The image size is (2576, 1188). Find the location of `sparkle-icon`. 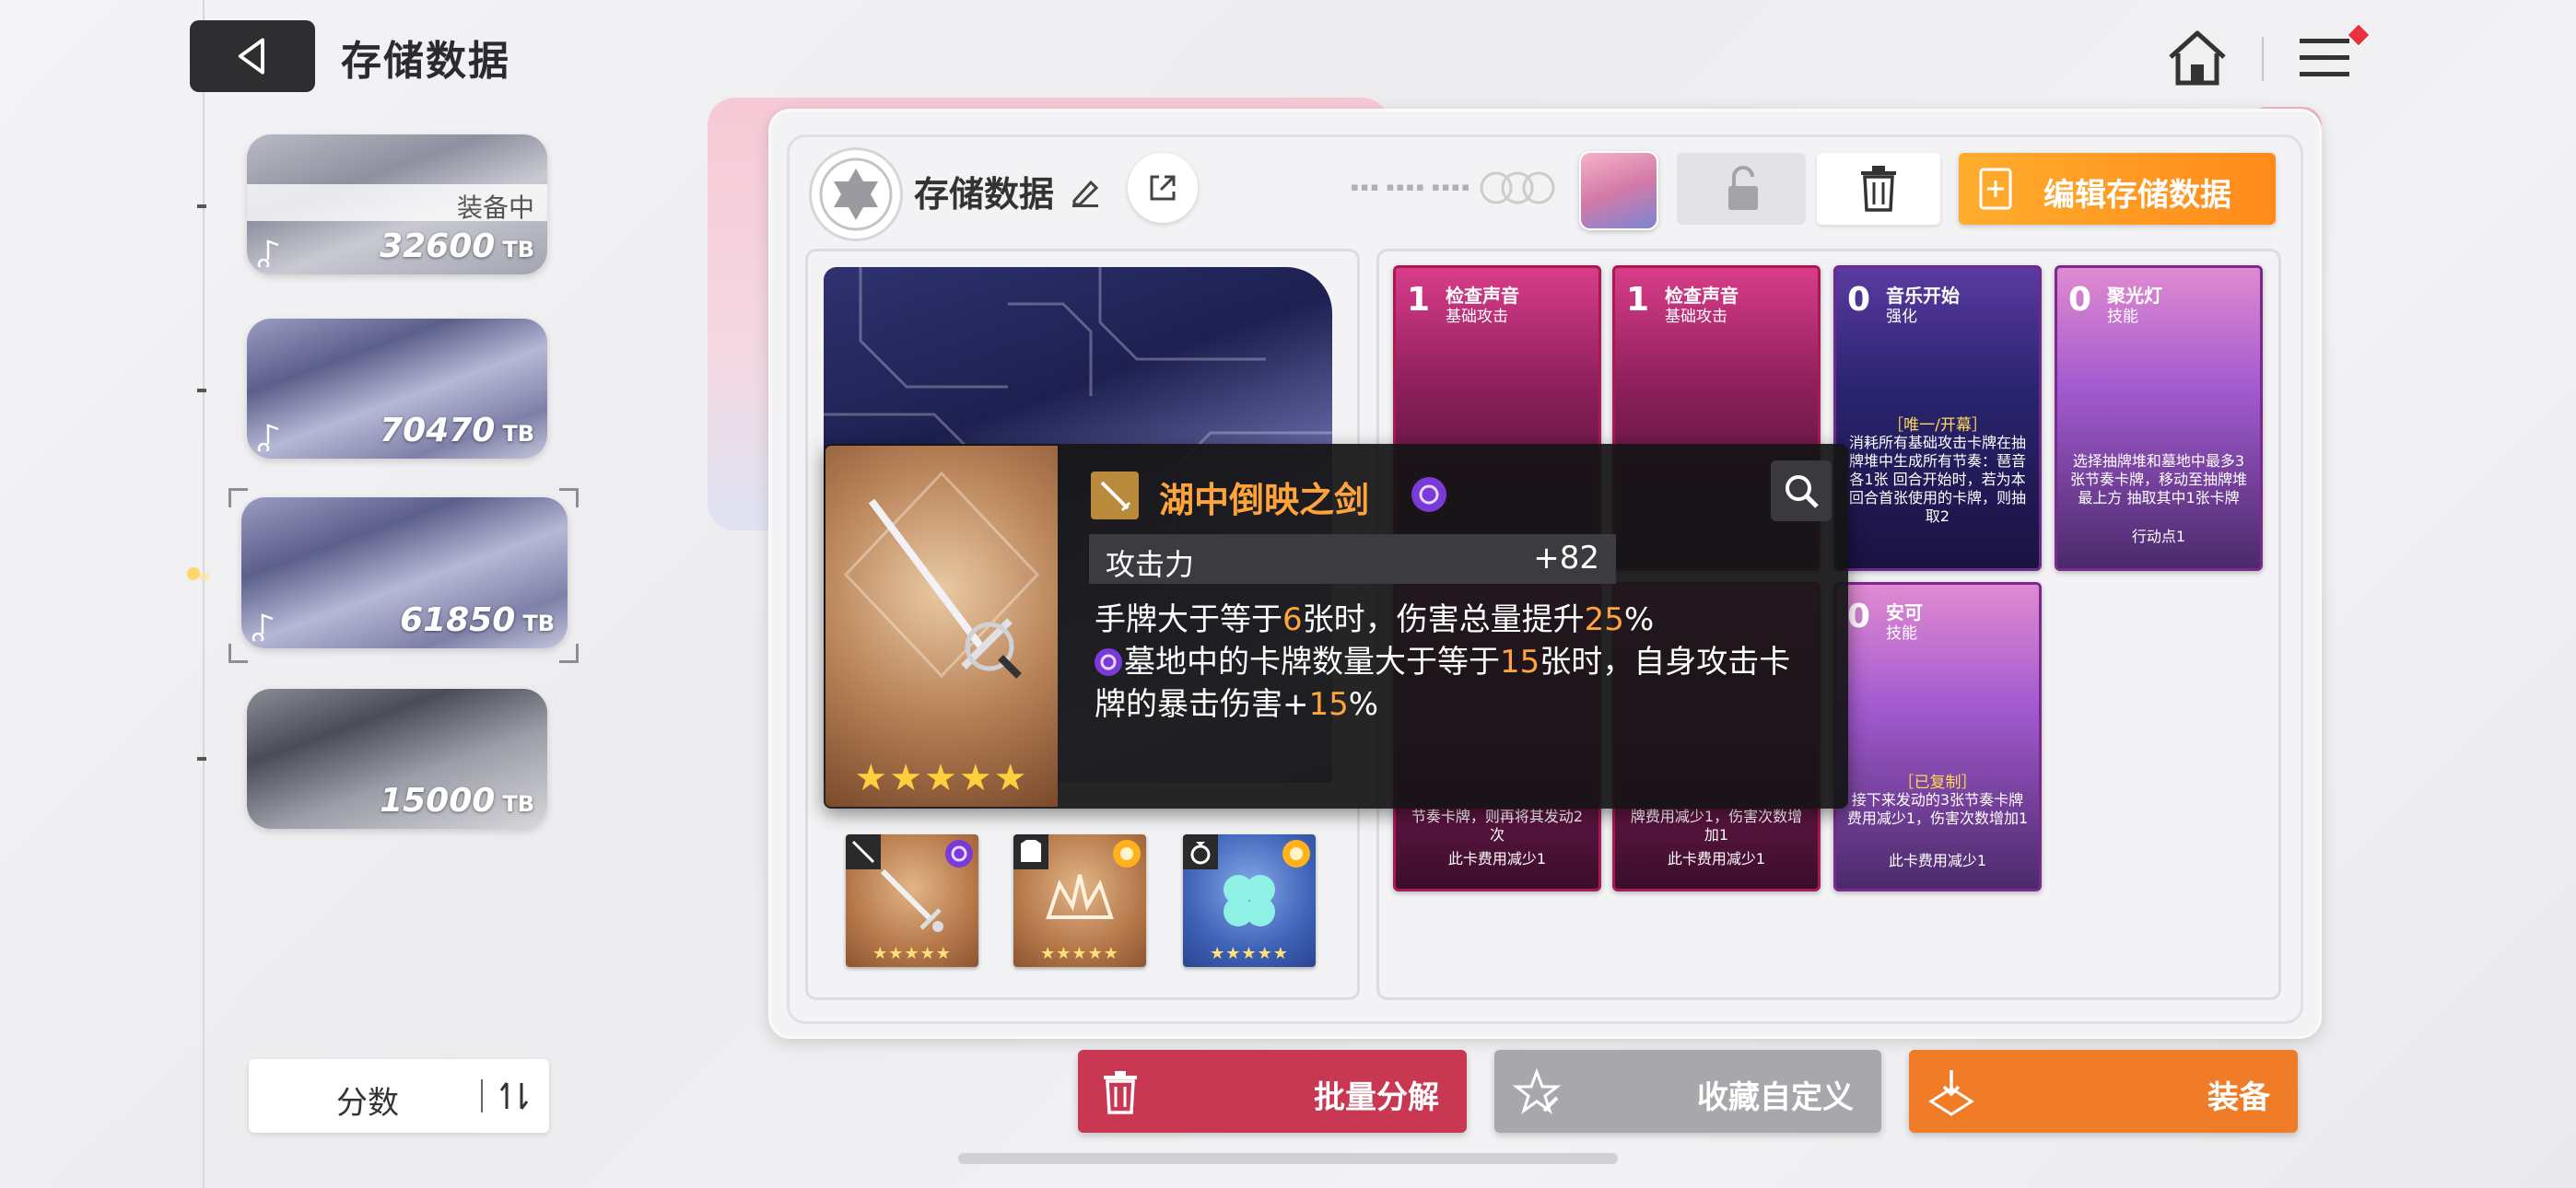

sparkle-icon is located at coordinates (198, 574).